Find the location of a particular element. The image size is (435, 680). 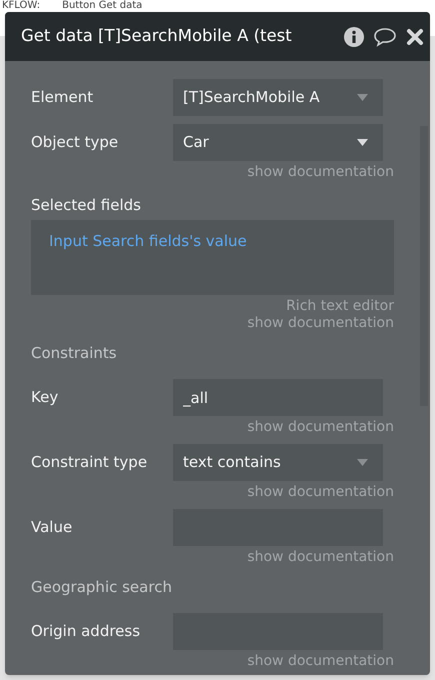

input-field: _all is located at coordinates (278, 397).